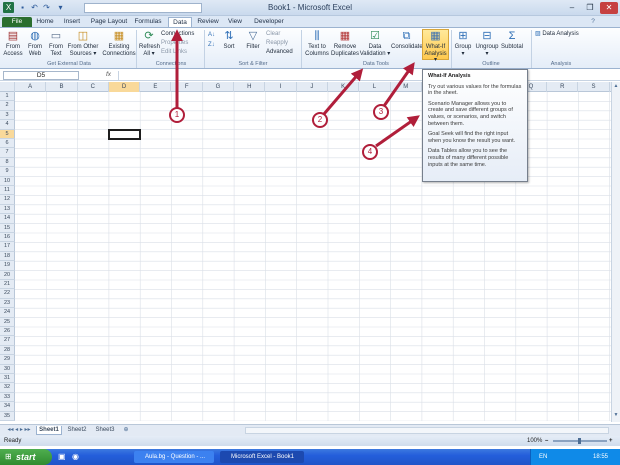 Image resolution: width=620 pixels, height=465 pixels. I want to click on row-header-33: 33, so click(7, 397).